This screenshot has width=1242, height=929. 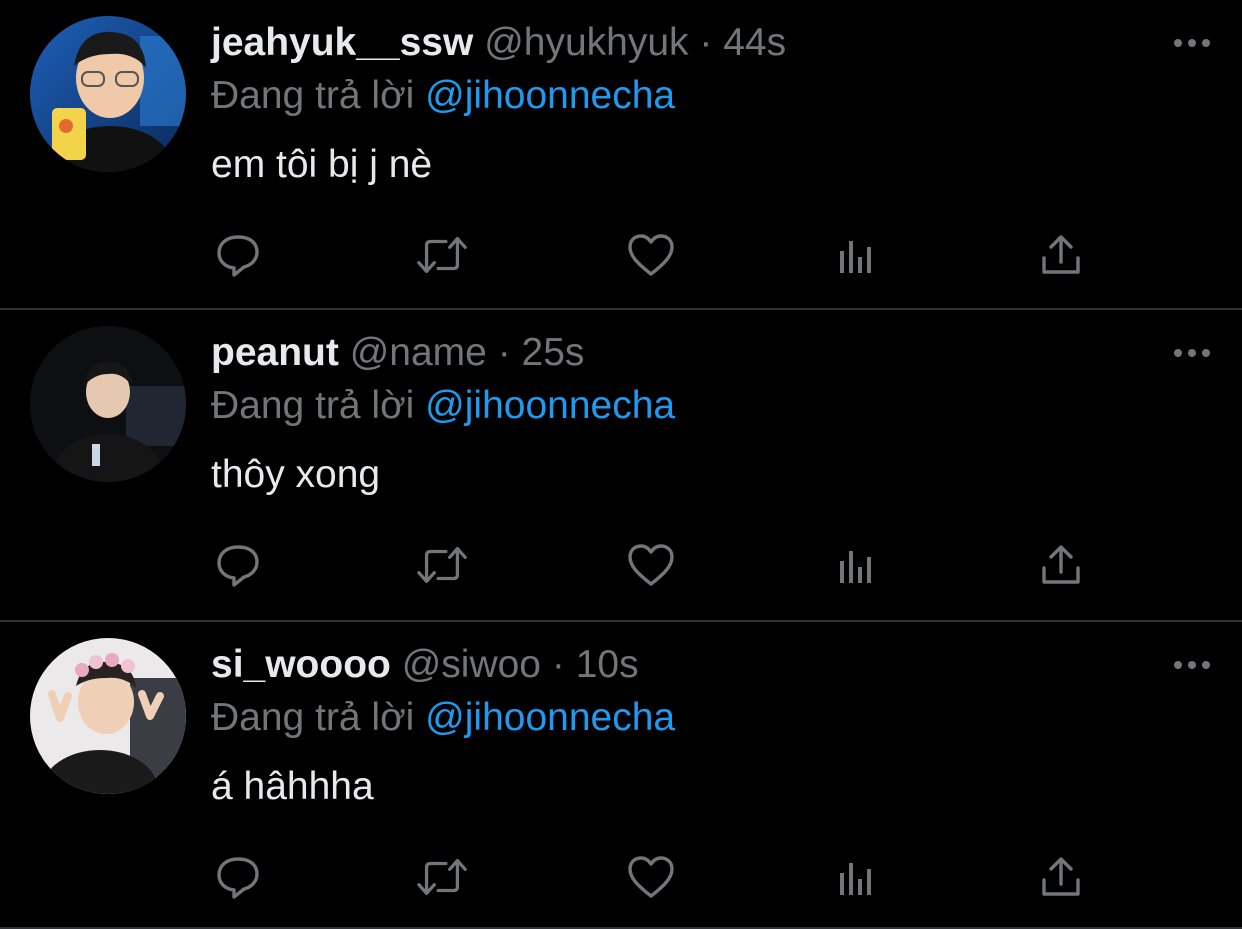 I want to click on timestamp: 25s, so click(x=553, y=352).